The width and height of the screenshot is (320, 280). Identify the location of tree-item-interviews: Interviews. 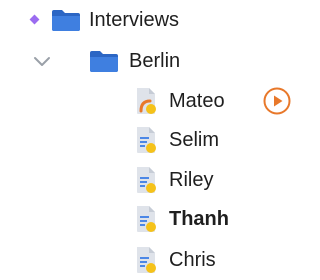
(157, 20).